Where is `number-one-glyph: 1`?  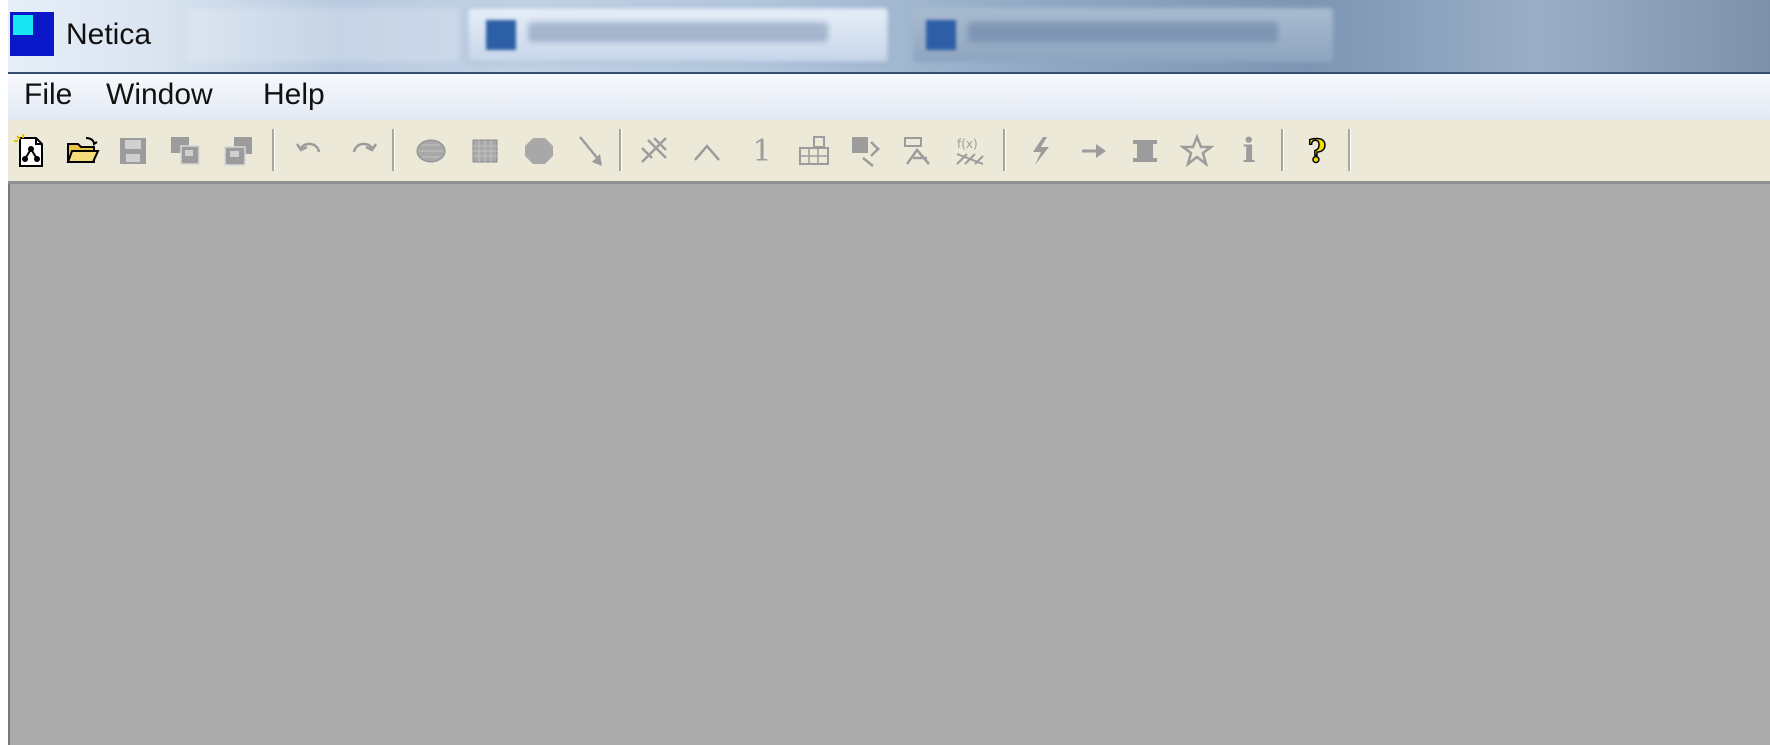 number-one-glyph: 1 is located at coordinates (762, 151).